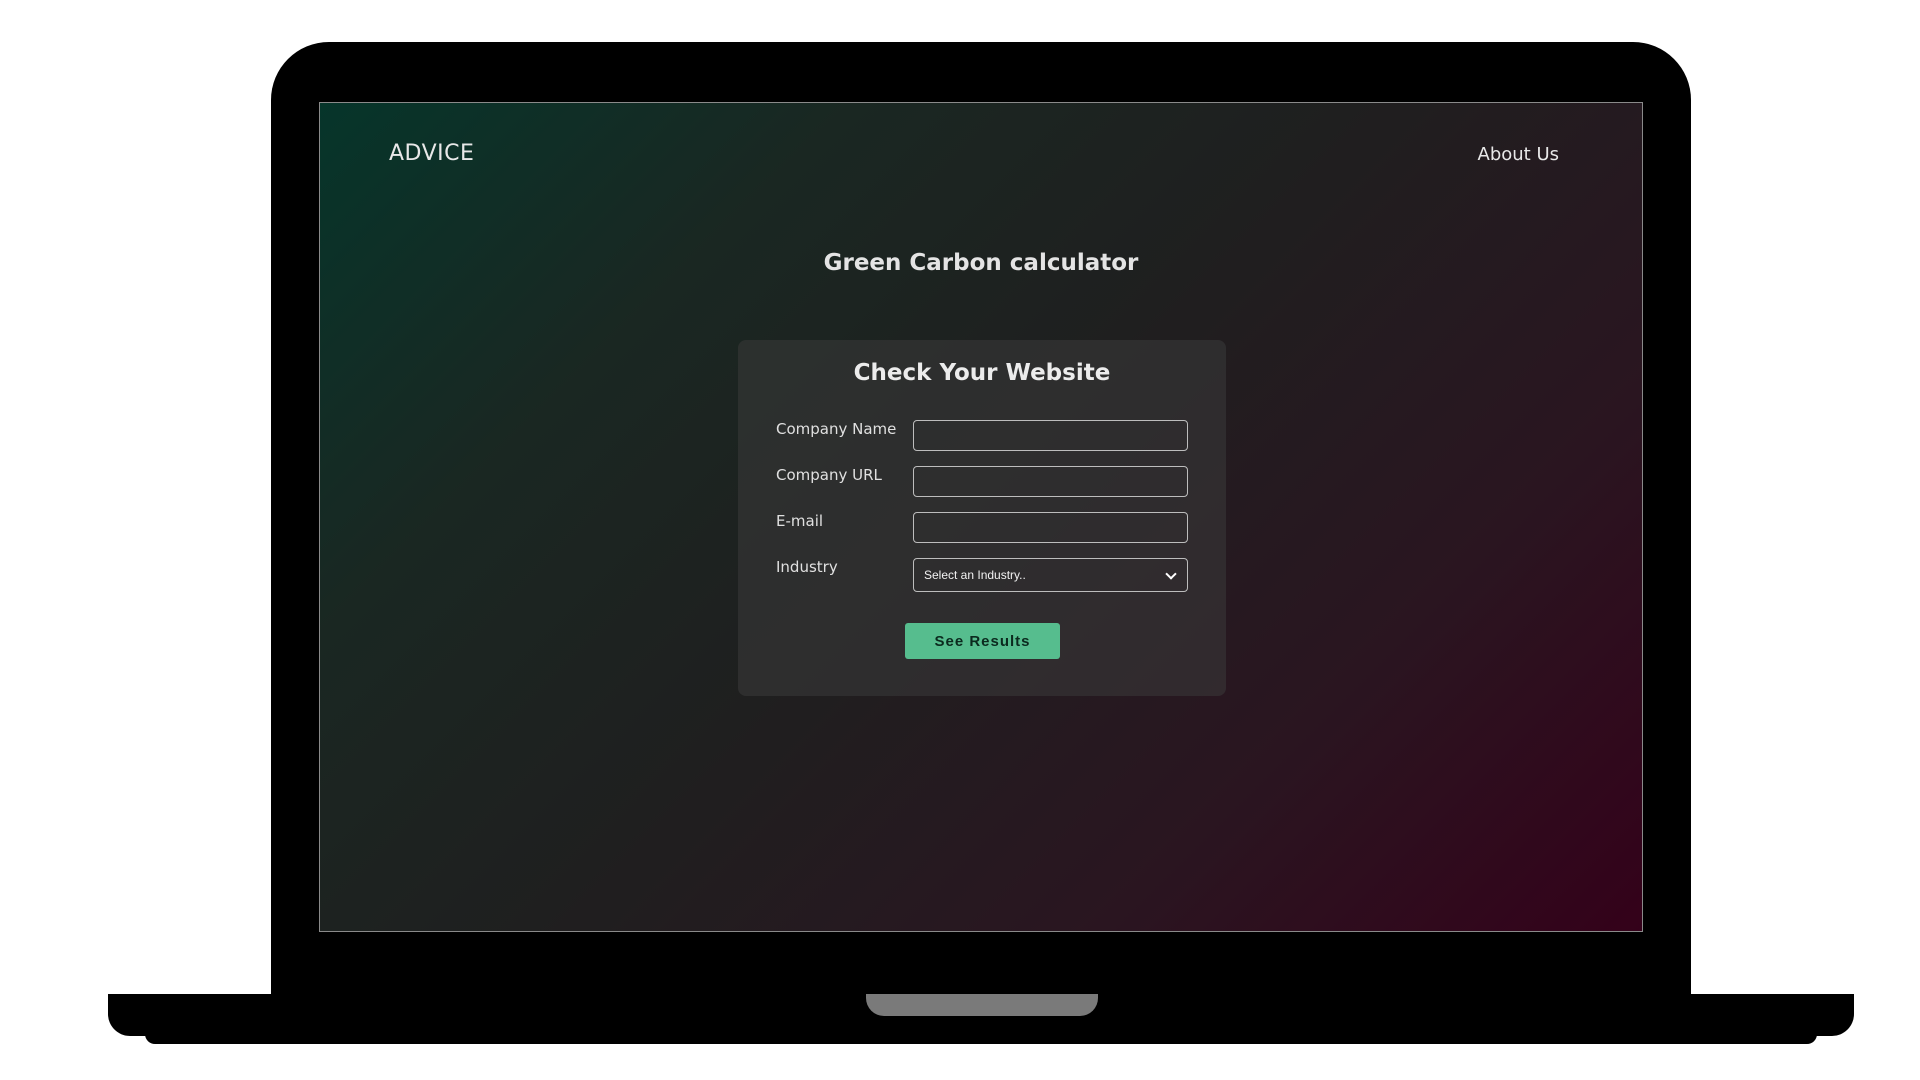  What do you see at coordinates (829, 475) in the screenshot?
I see `company-url-label: Company URL` at bounding box center [829, 475].